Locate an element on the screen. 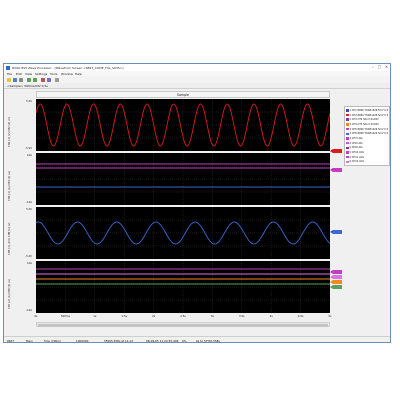 The width and height of the screenshot is (400, 400). status-datetime: 08-09-05 11:24:55.409 is located at coordinates (162, 340).